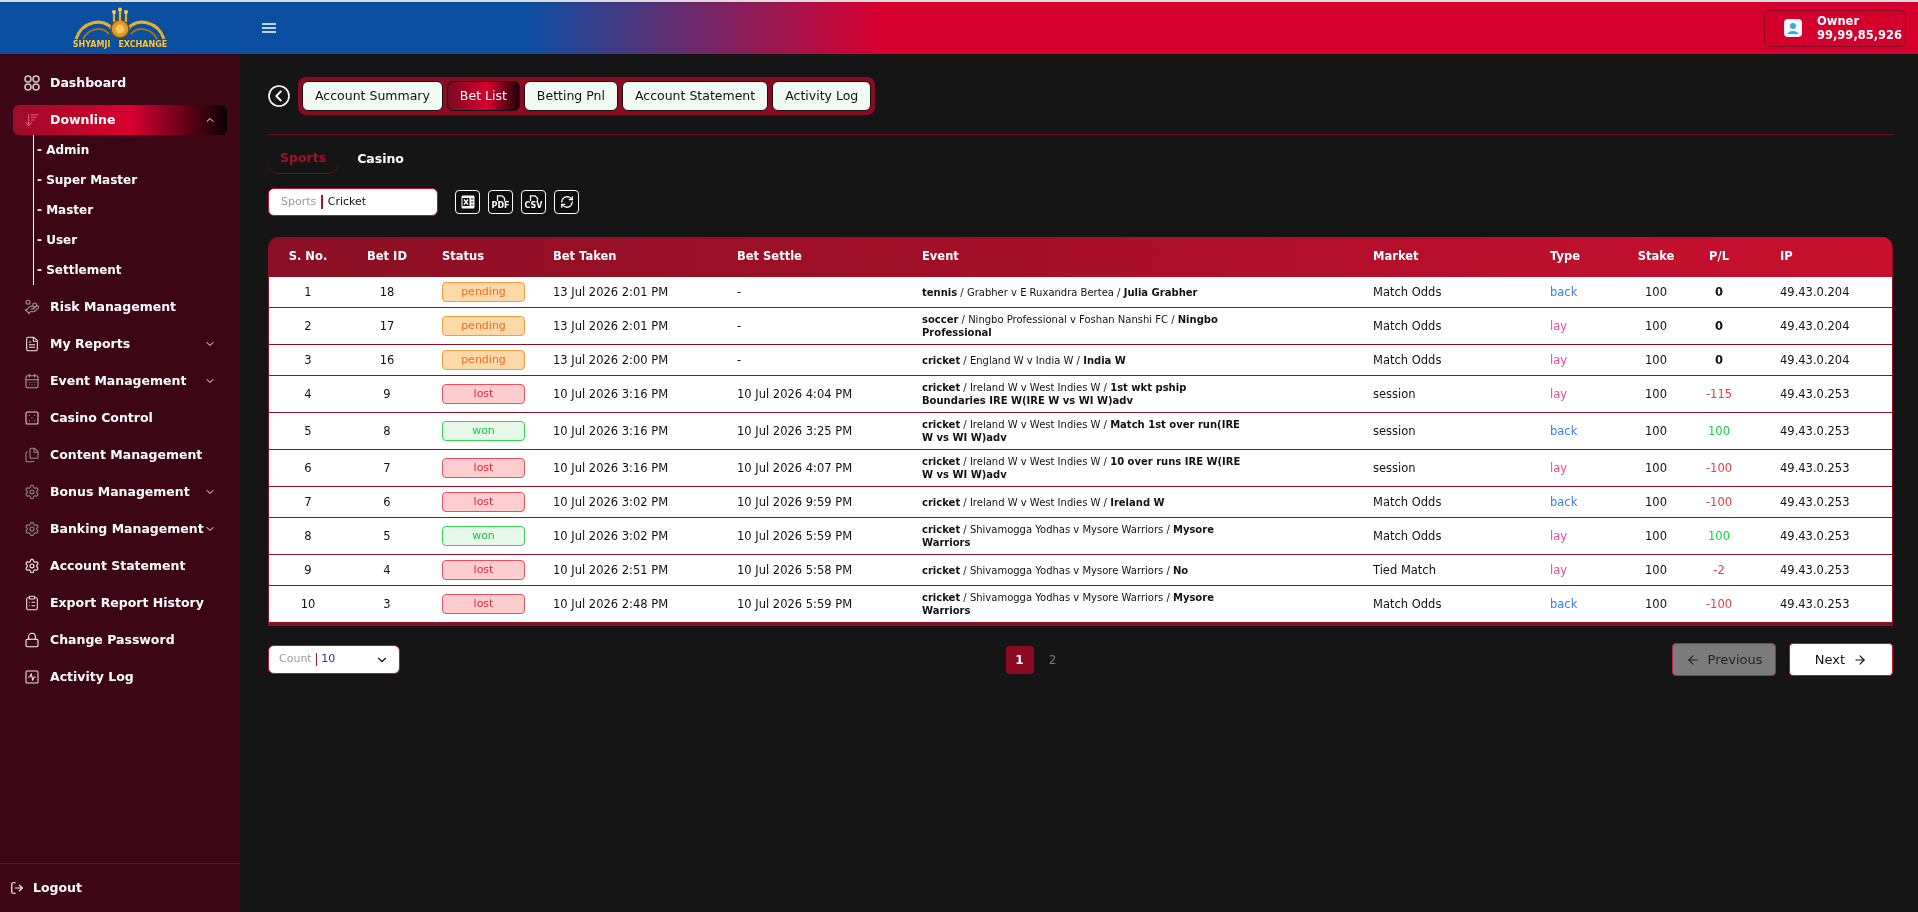 Image resolution: width=1918 pixels, height=912 pixels. I want to click on column-header: Type, so click(1581, 257).